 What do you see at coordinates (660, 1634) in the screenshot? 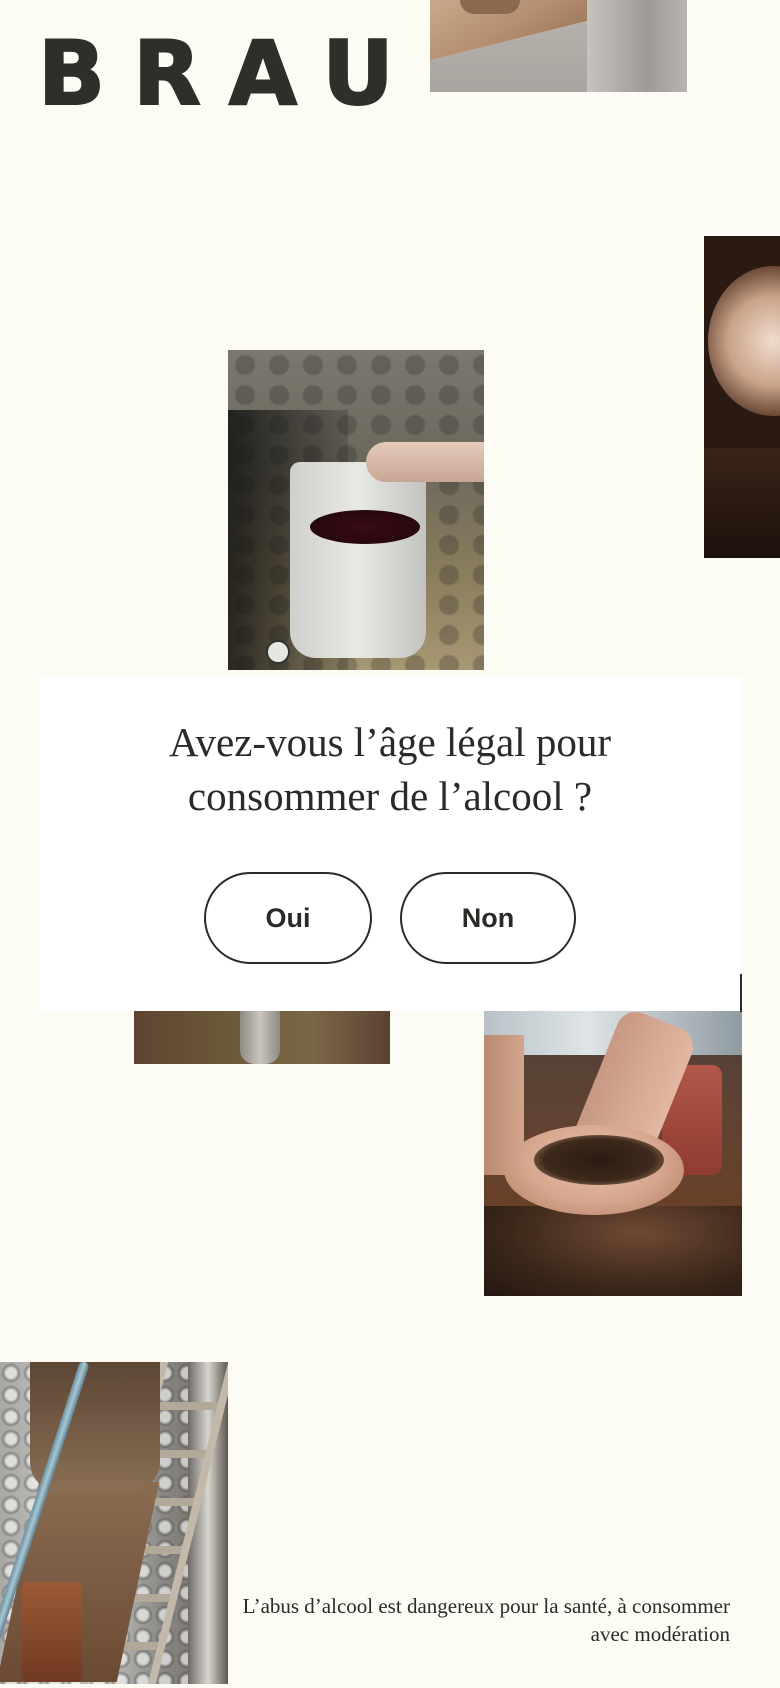
I see `disclaimer-line-2: avec modération` at bounding box center [660, 1634].